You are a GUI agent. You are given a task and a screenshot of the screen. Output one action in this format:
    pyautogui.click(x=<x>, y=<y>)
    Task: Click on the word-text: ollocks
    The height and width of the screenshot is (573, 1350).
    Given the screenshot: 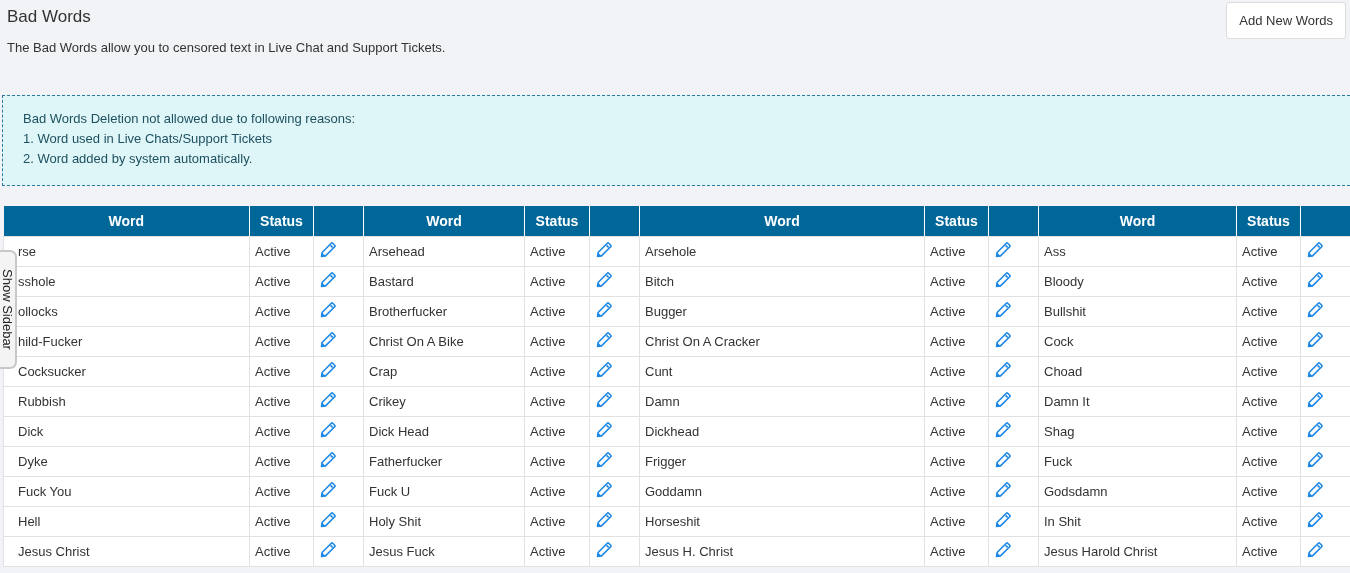 What is the action you would take?
    pyautogui.click(x=38, y=311)
    